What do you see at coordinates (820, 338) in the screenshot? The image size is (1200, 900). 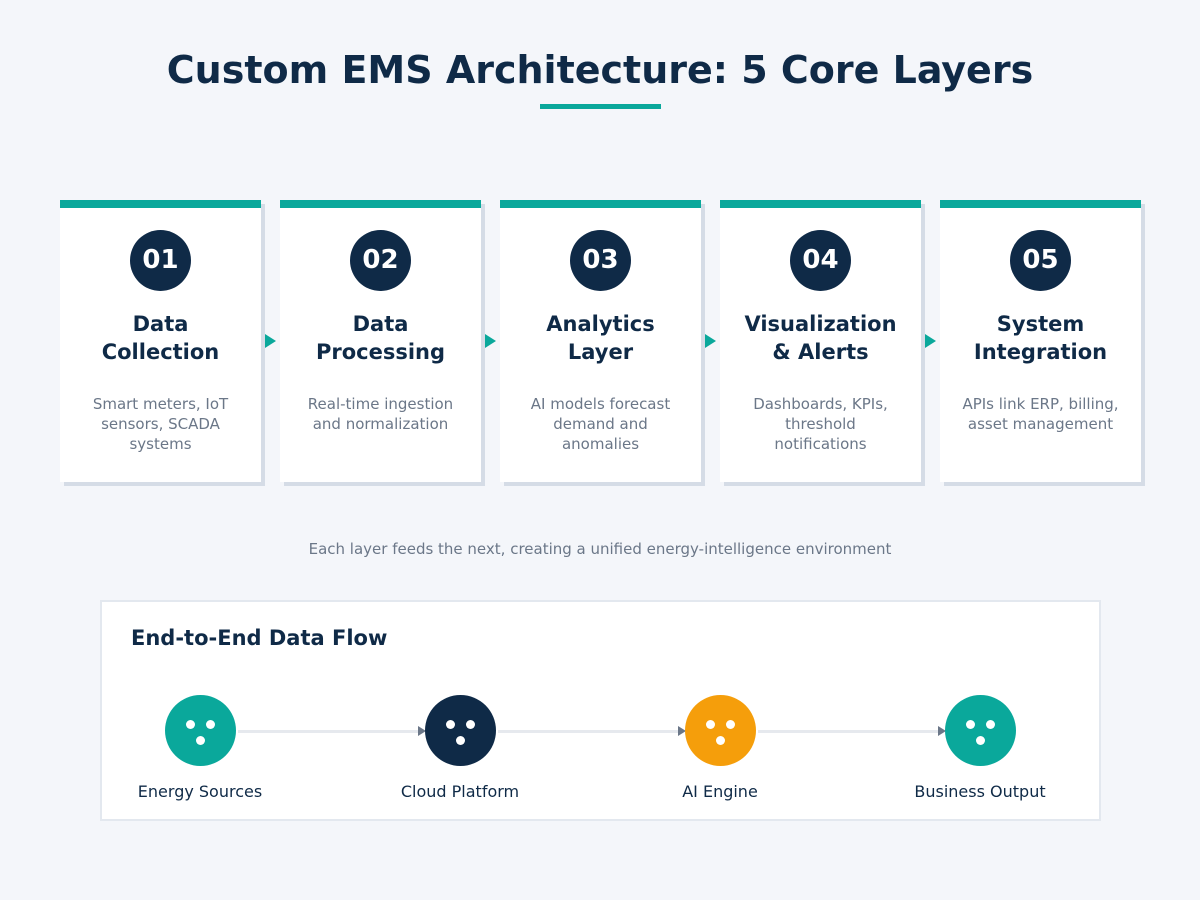 I see `layer-title: Visualization & Alerts` at bounding box center [820, 338].